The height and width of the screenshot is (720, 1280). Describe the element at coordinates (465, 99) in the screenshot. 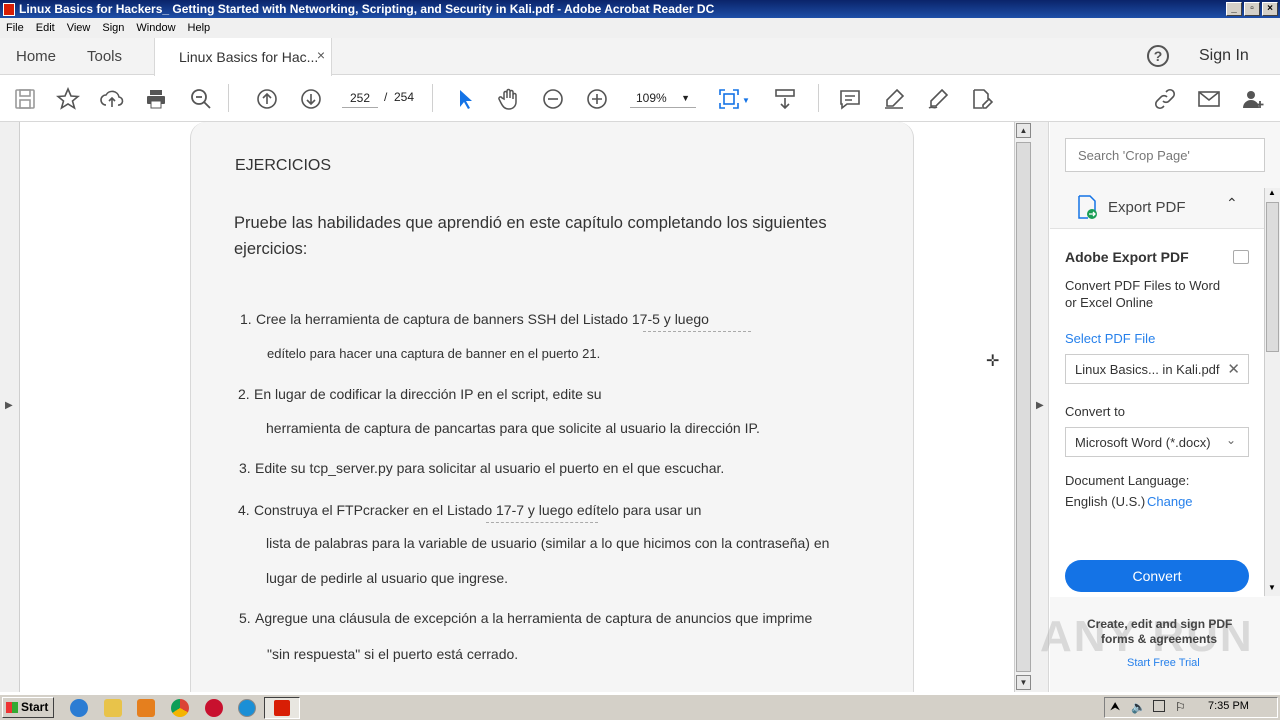

I see `select-pointer-icon` at that location.